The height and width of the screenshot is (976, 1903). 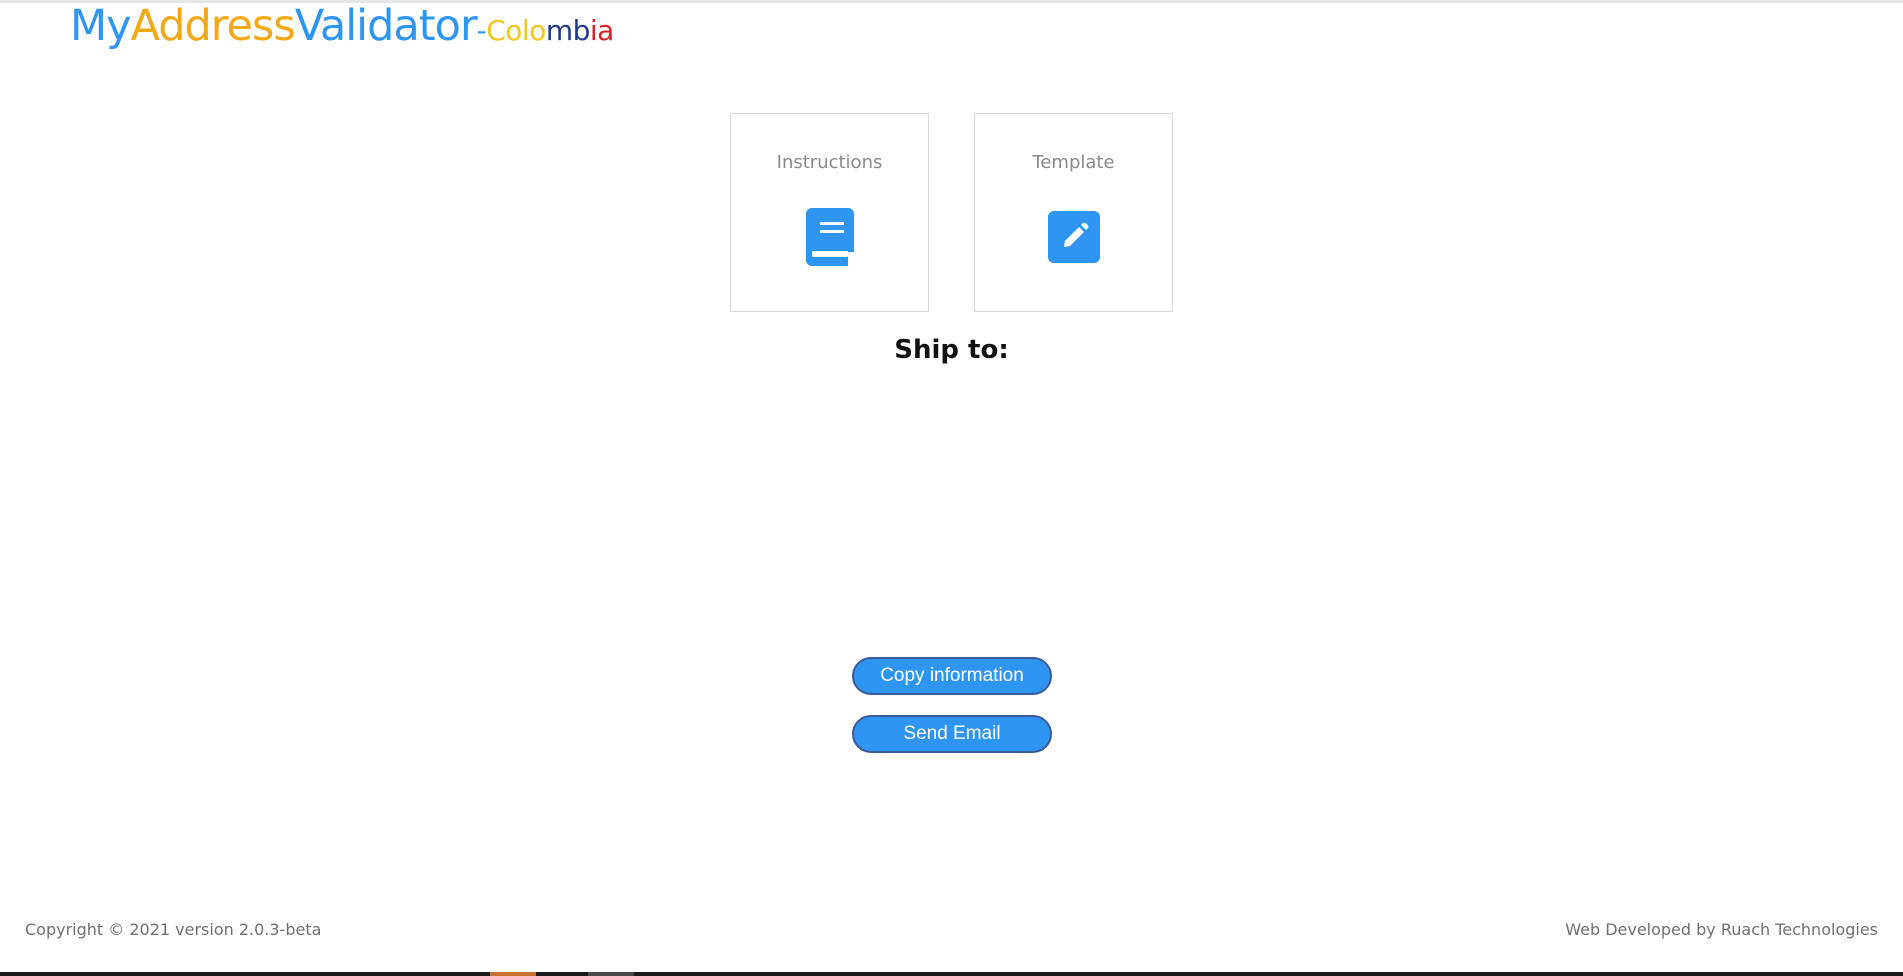 I want to click on logo-ia: ia, so click(x=601, y=30).